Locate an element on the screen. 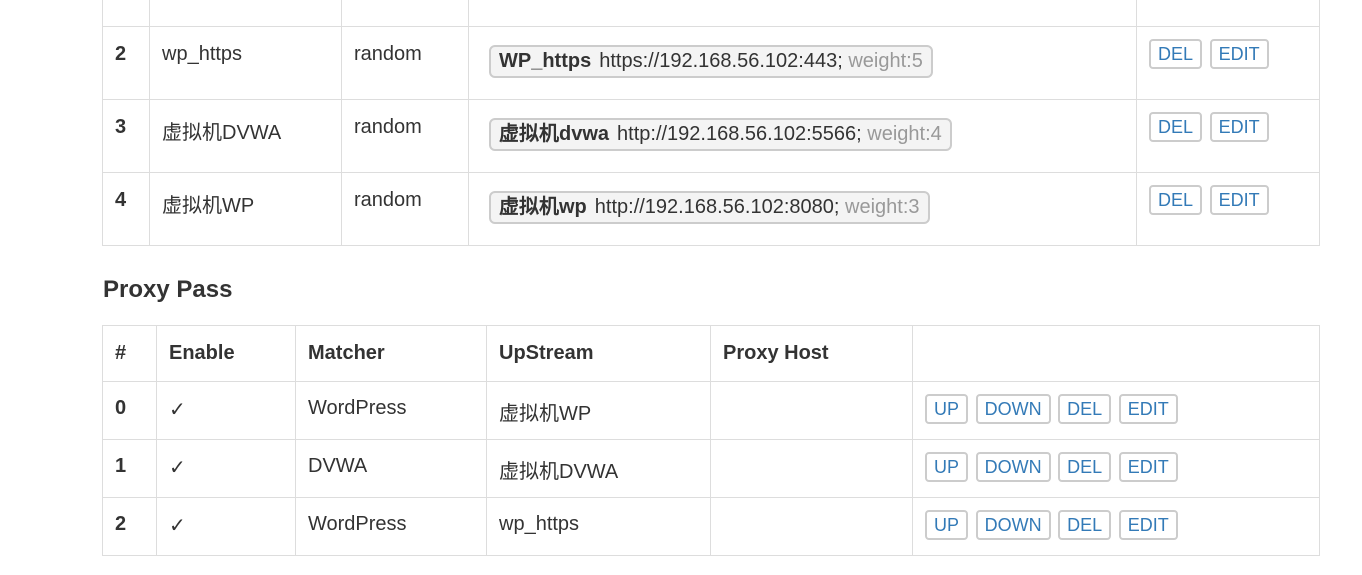 The image size is (1362, 575). server-weight: weight:3 is located at coordinates (882, 207).